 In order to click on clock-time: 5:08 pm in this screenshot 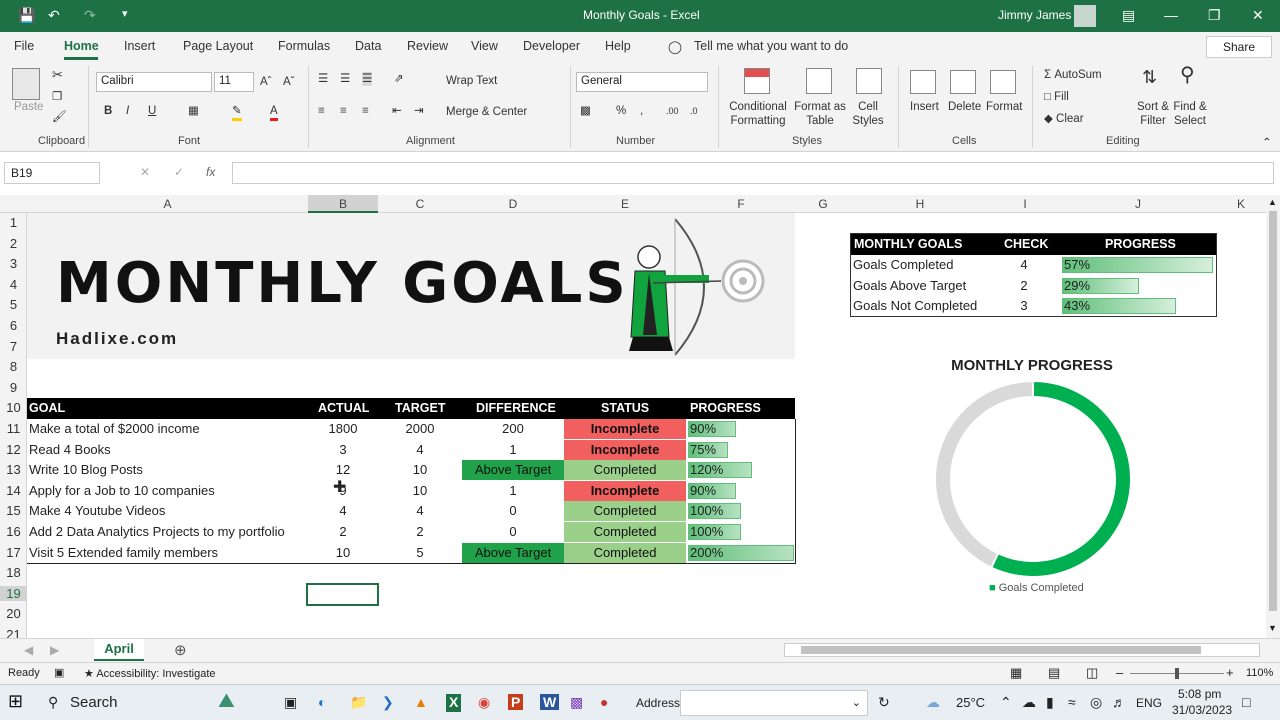, I will do `click(1199, 694)`.